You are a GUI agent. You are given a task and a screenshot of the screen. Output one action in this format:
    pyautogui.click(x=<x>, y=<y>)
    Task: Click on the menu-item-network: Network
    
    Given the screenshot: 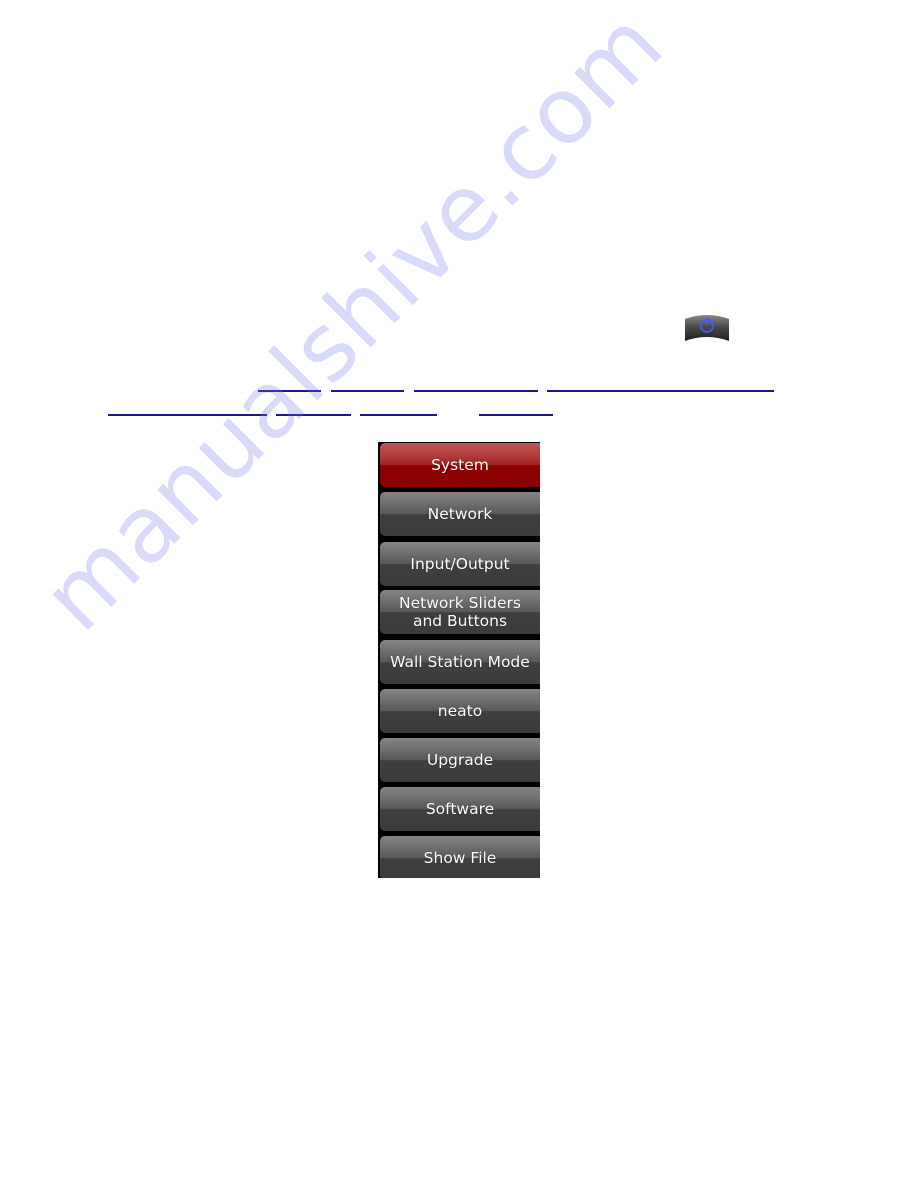 What is the action you would take?
    pyautogui.click(x=460, y=514)
    